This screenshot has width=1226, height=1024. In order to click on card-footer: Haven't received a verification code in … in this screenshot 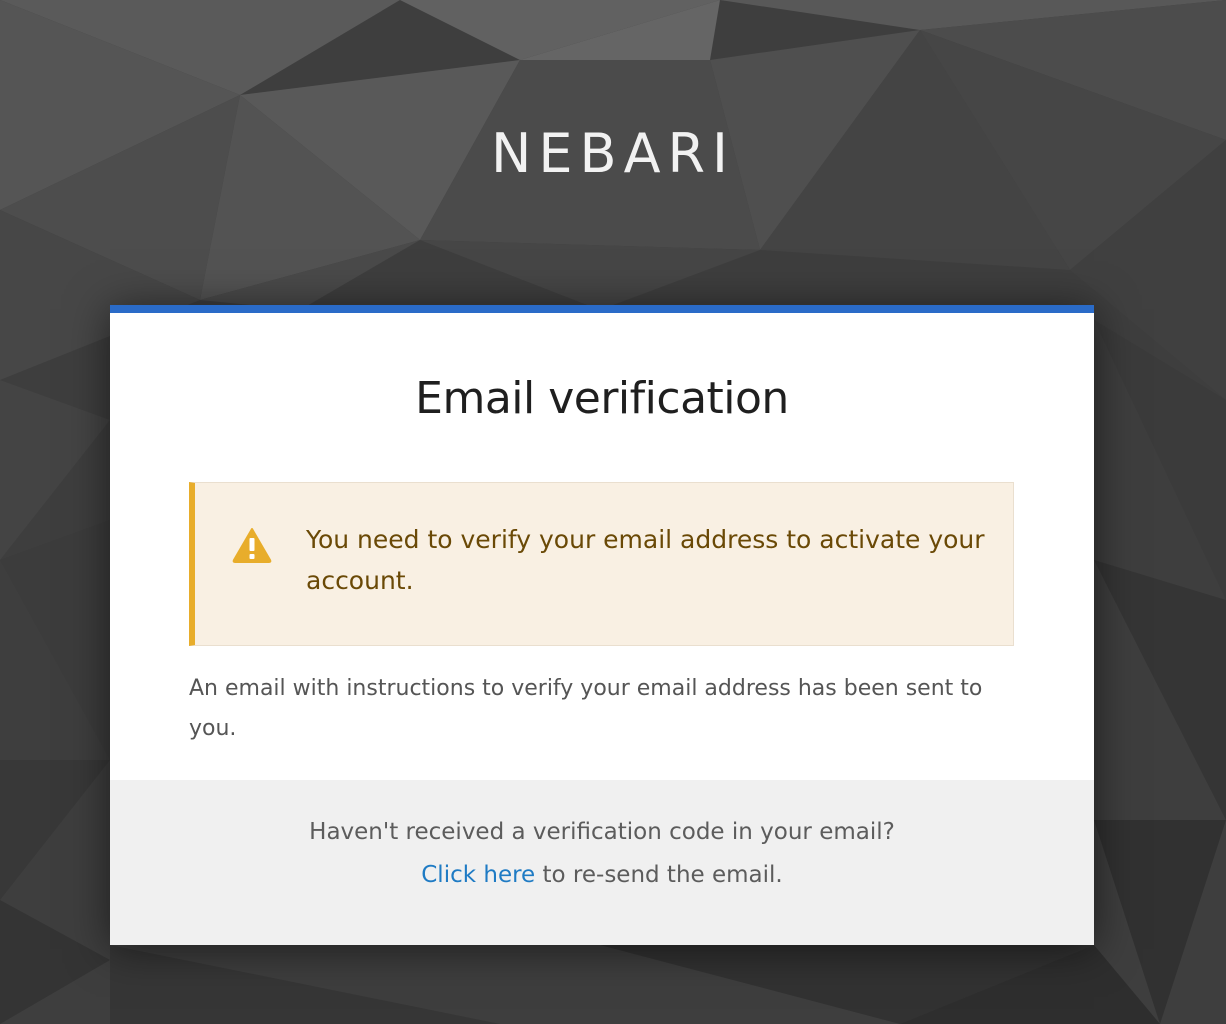, I will do `click(602, 862)`.